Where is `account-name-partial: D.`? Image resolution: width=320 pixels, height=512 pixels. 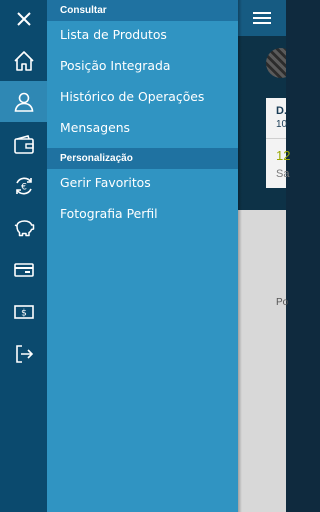
account-name-partial: D. is located at coordinates (281, 111).